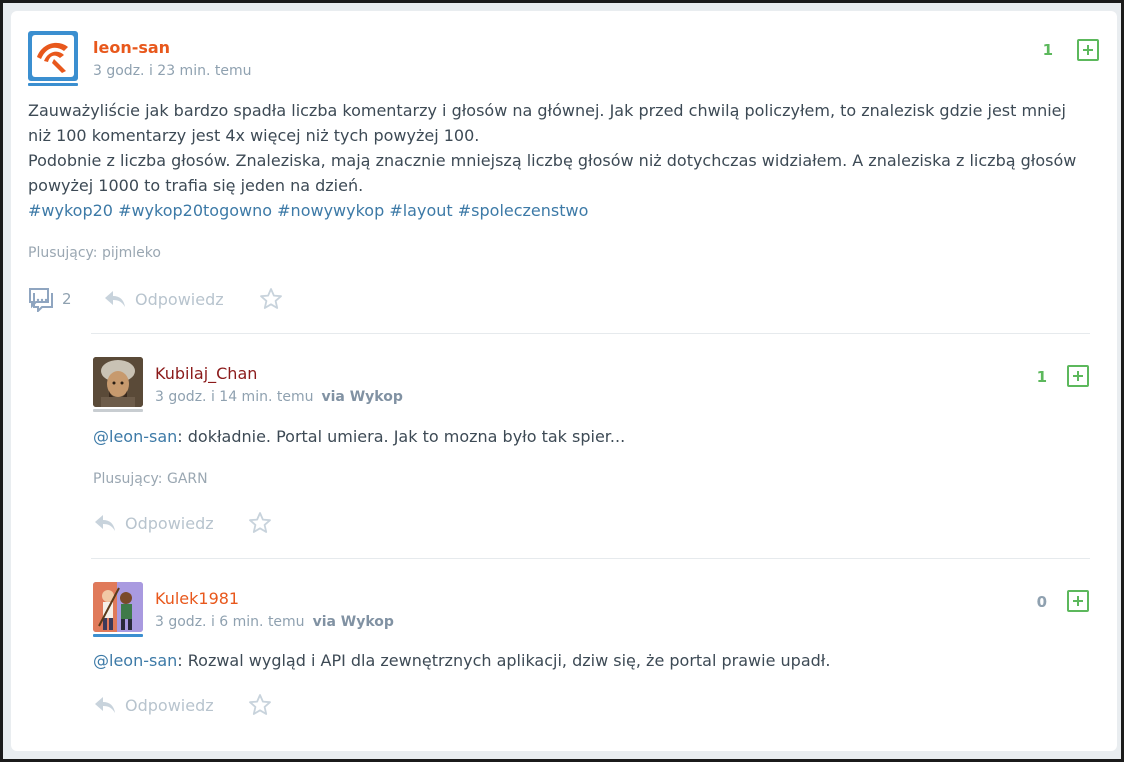  What do you see at coordinates (131, 48) in the screenshot?
I see `author-username: leon-san` at bounding box center [131, 48].